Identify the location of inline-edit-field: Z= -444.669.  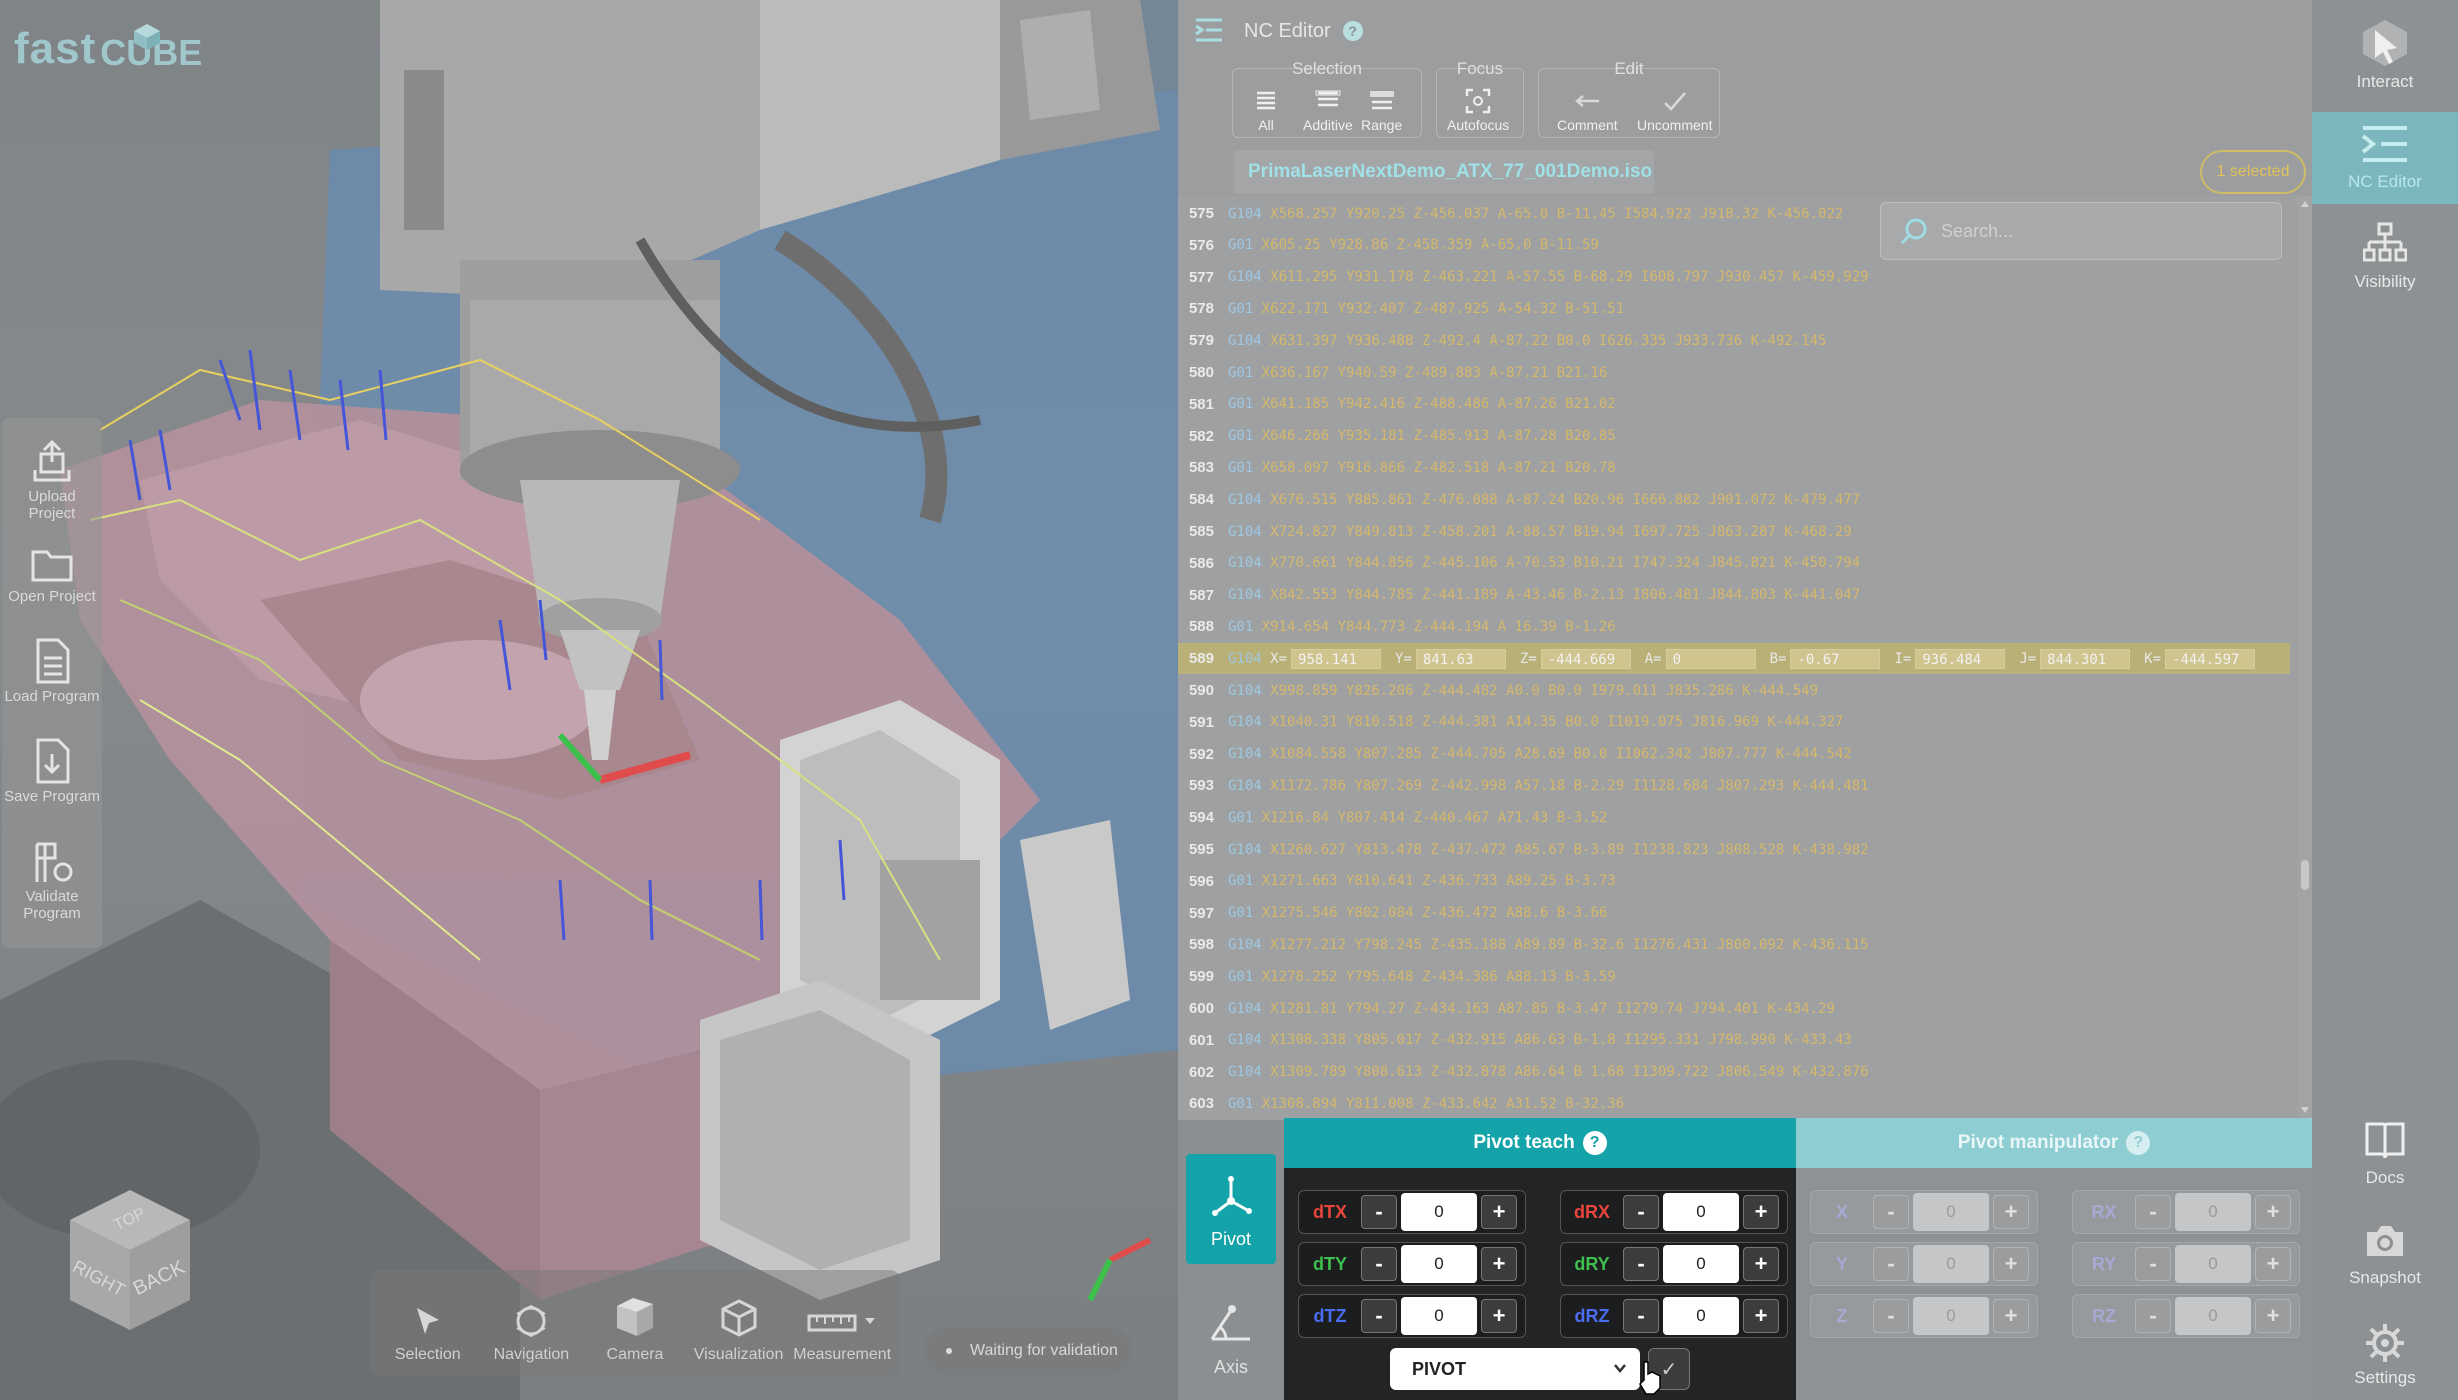
(1575, 658).